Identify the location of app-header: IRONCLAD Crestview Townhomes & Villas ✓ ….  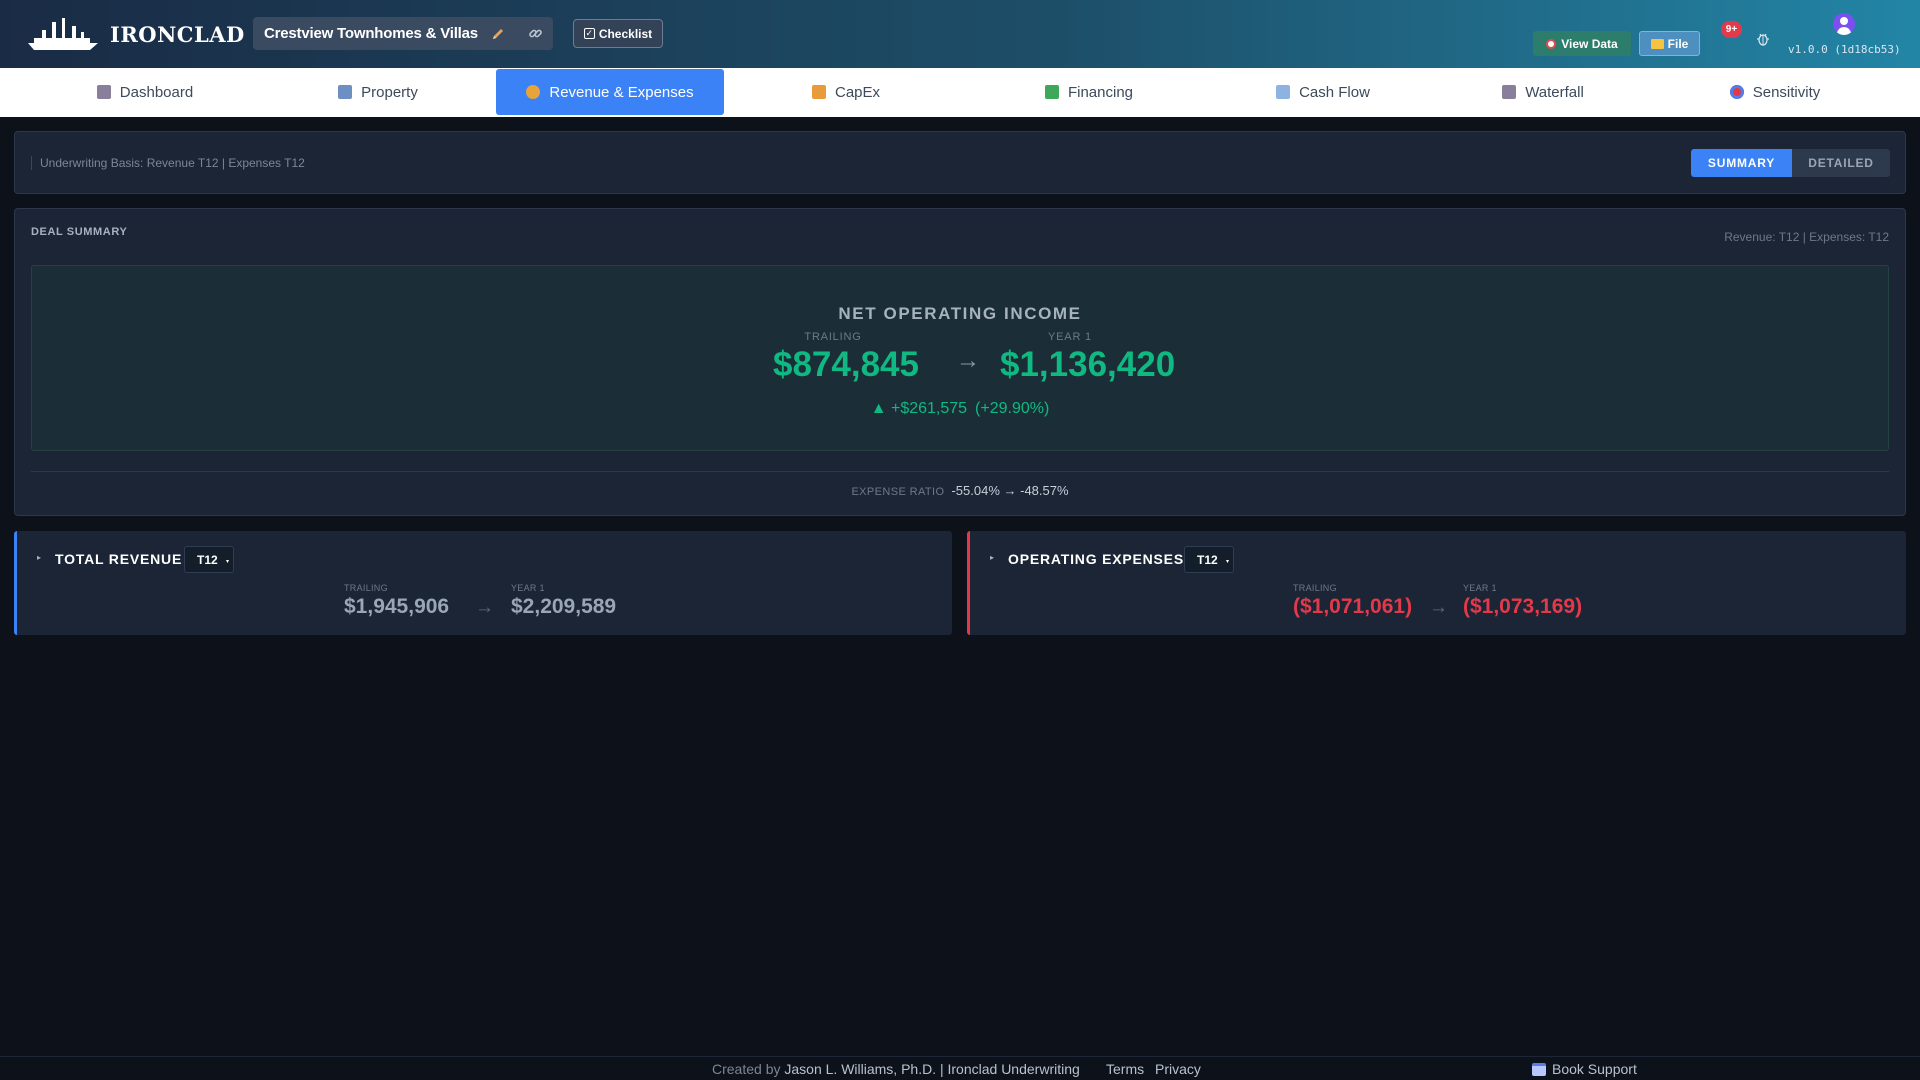
(960, 34).